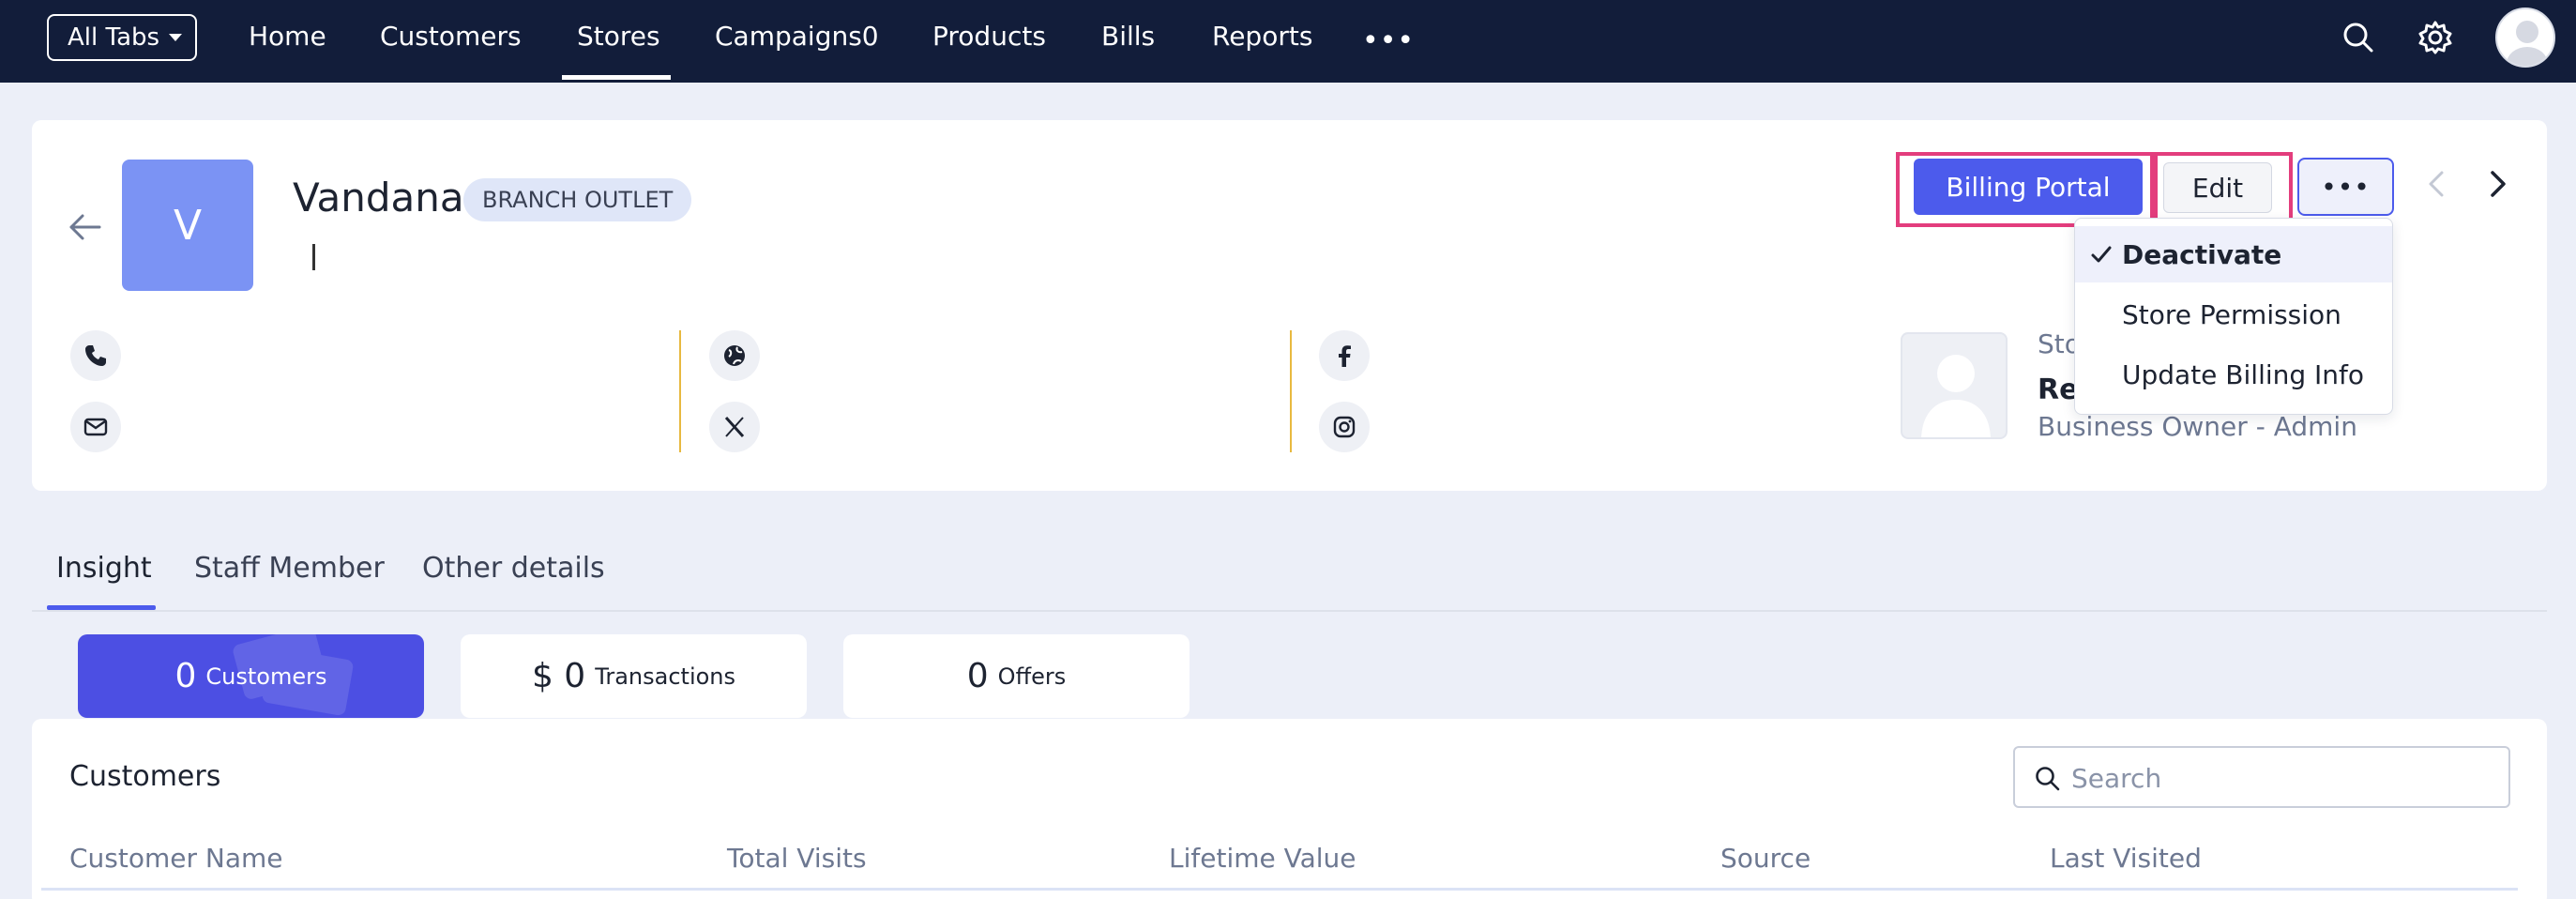 Image resolution: width=2576 pixels, height=899 pixels. I want to click on store-name: Vandana, so click(378, 198).